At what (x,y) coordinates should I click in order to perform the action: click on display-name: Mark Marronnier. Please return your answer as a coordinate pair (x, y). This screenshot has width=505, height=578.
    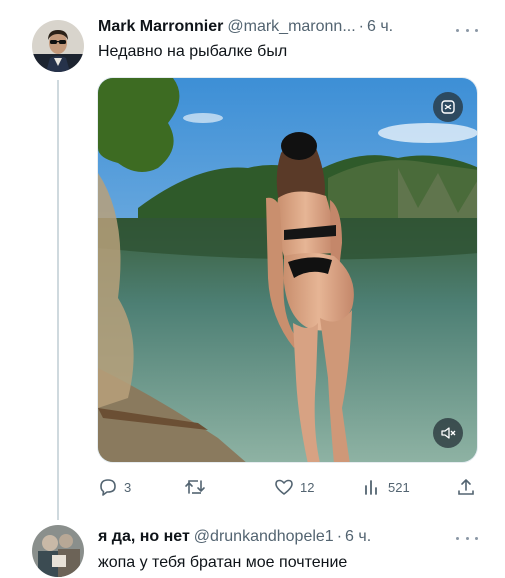
    Looking at the image, I should click on (160, 27).